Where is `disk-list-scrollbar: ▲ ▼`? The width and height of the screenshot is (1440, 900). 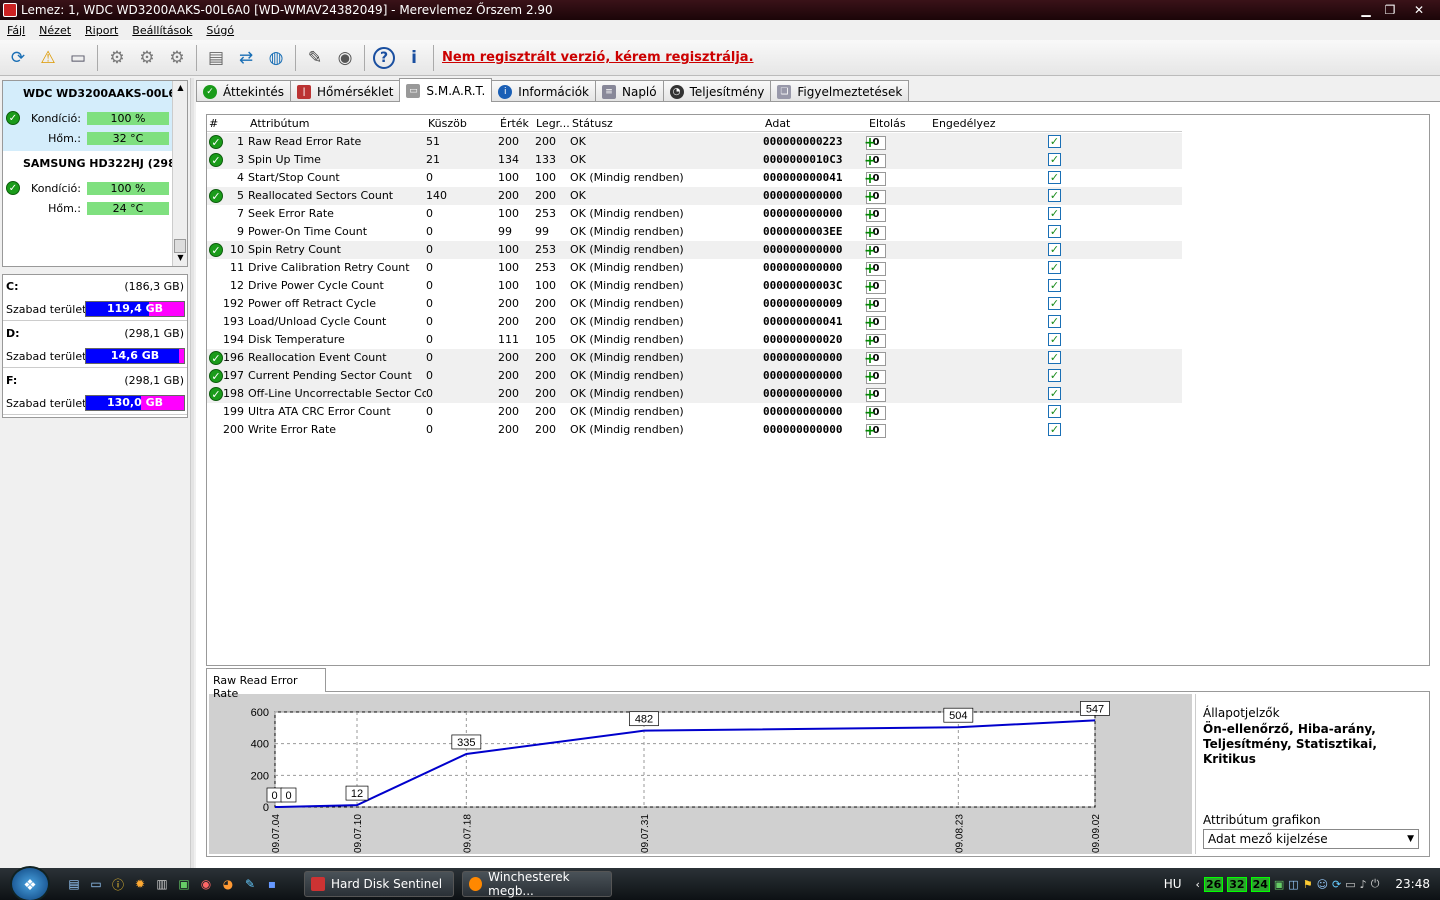
disk-list-scrollbar: ▲ ▼ is located at coordinates (179, 173).